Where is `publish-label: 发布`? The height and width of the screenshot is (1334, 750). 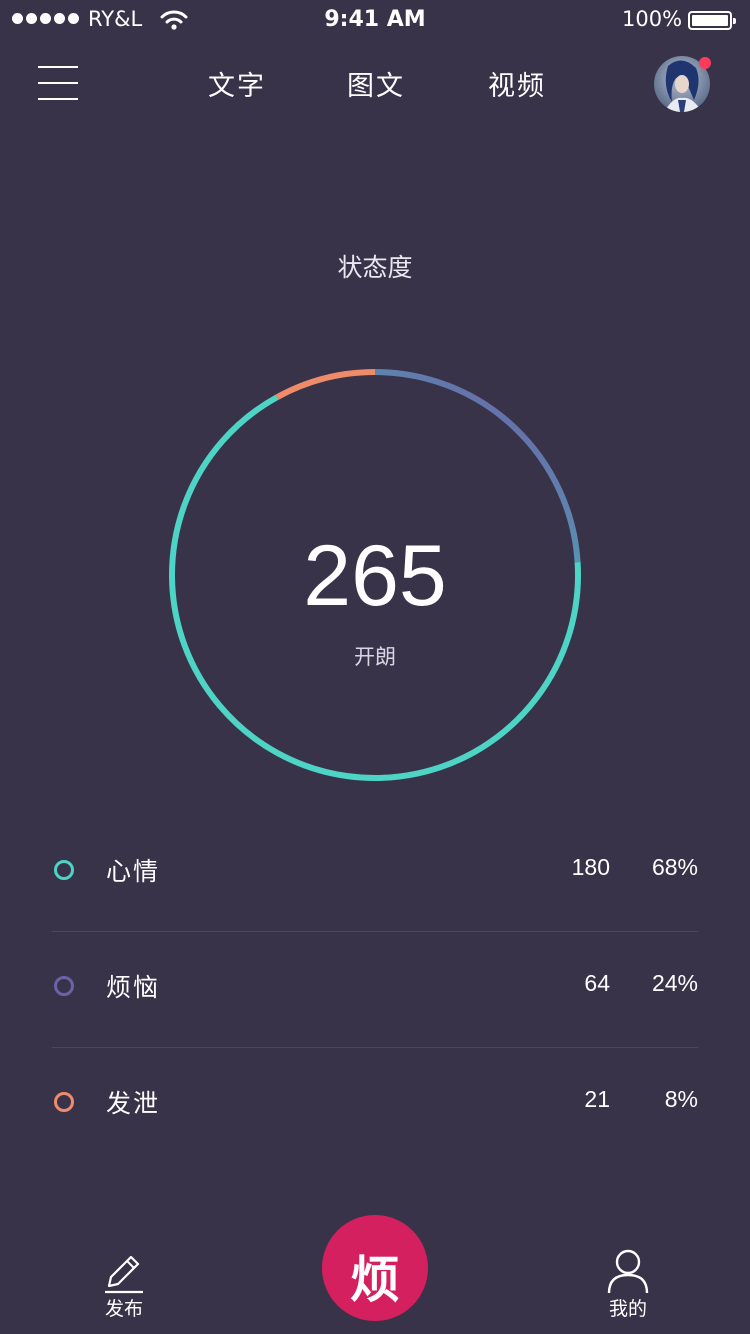 publish-label: 发布 is located at coordinates (123, 1309).